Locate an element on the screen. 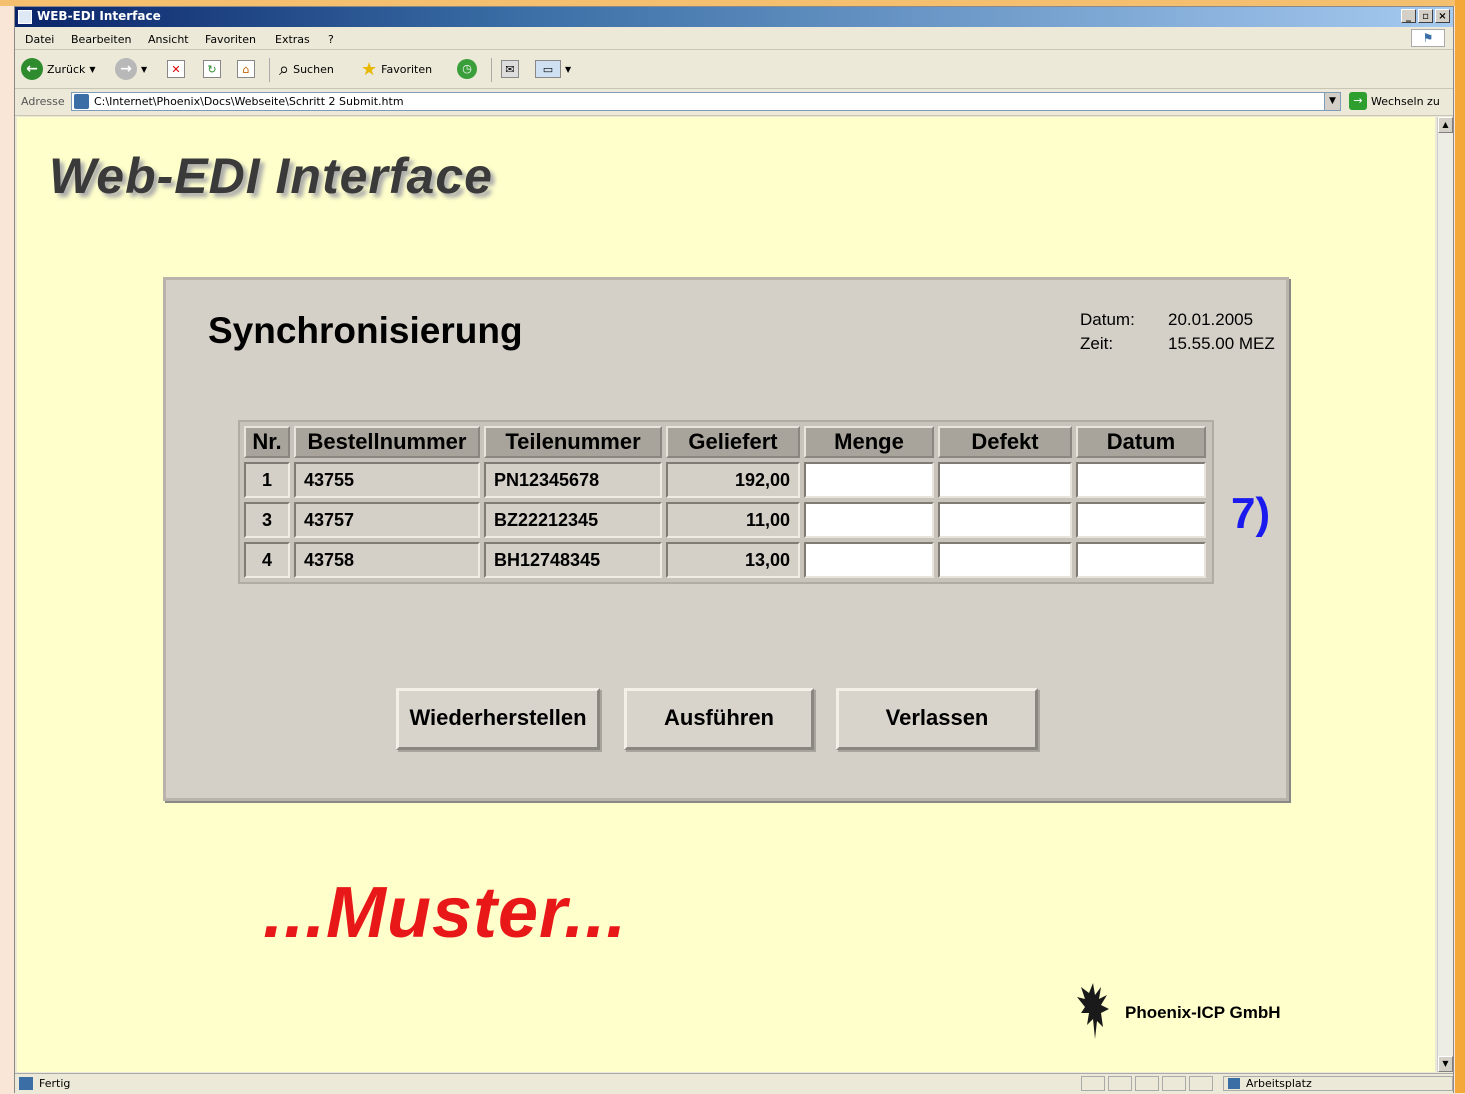  go-label: Wechseln zu is located at coordinates (1405, 101).